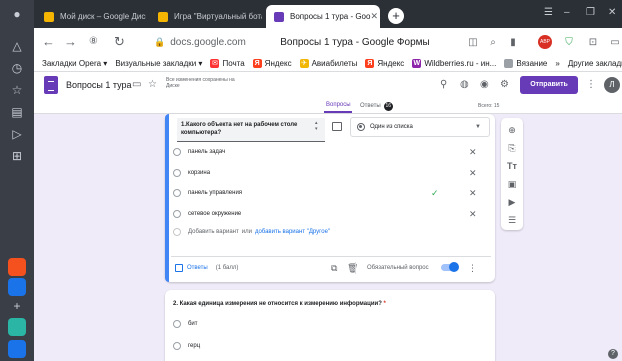 This screenshot has height=361, width=622. I want to click on form-title: Вопросы 1 тура, so click(99, 85).